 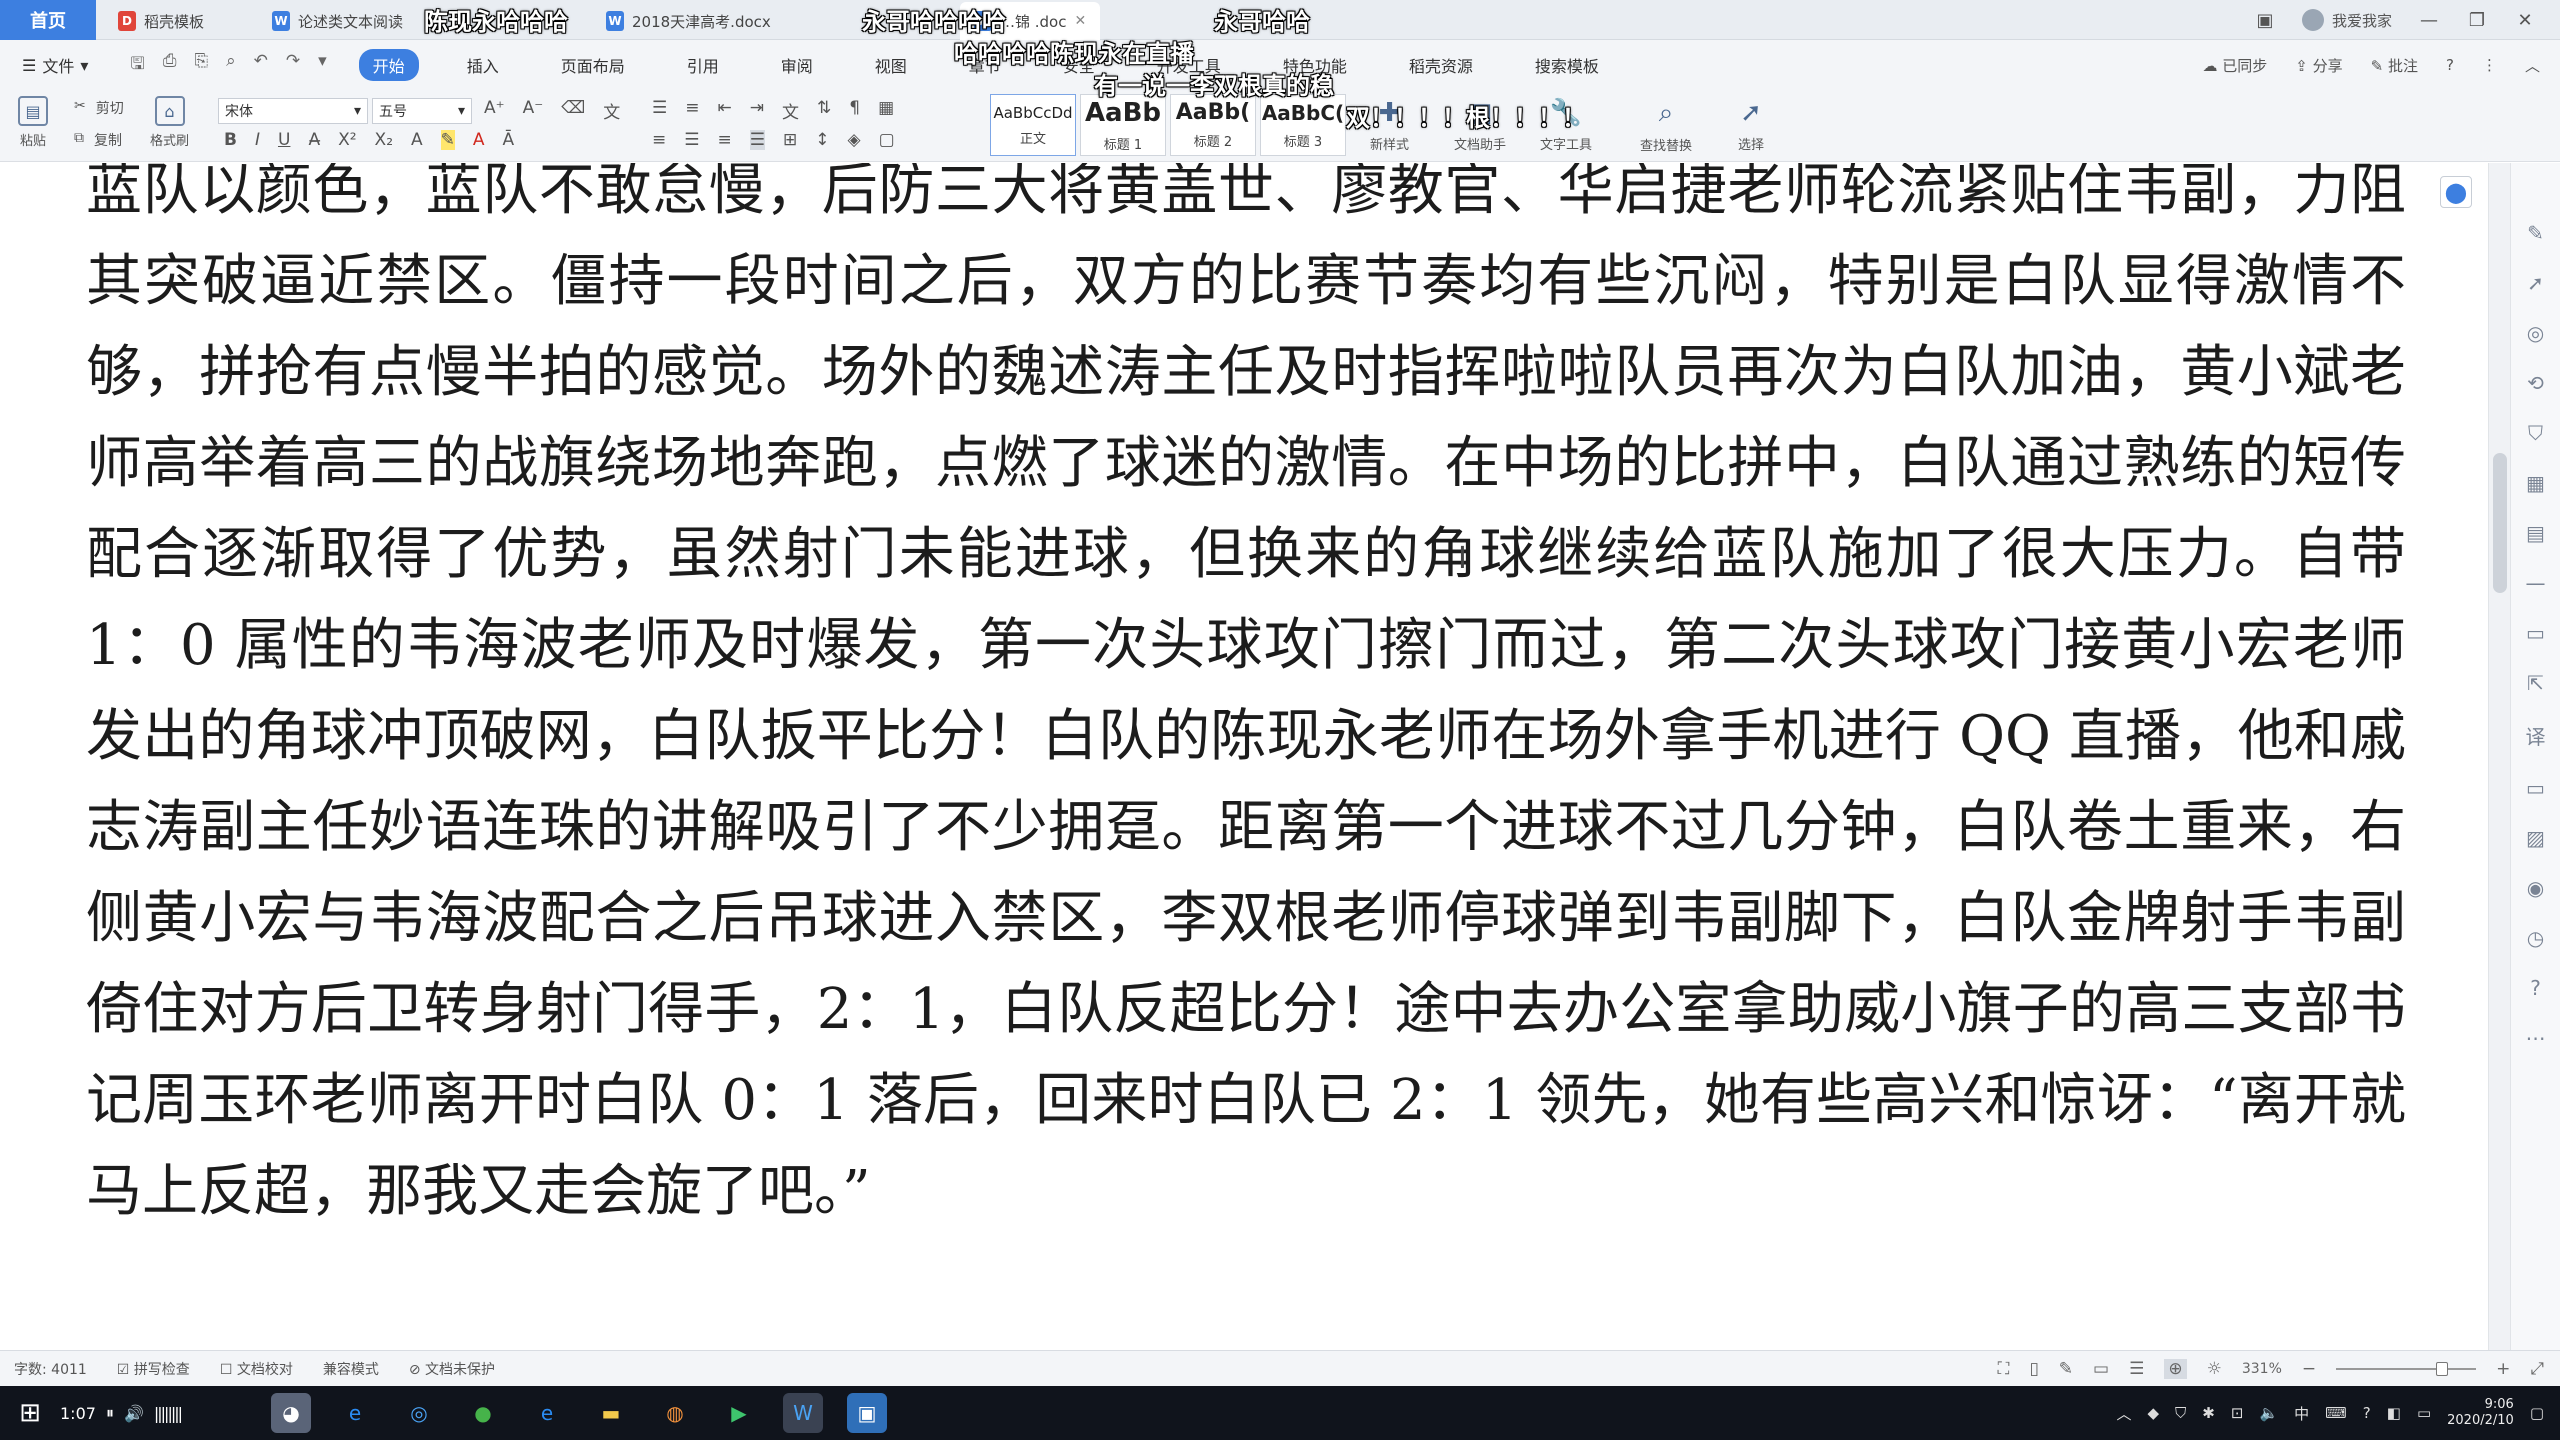 What do you see at coordinates (509, 140) in the screenshot?
I see `char-shading-icon: Ā` at bounding box center [509, 140].